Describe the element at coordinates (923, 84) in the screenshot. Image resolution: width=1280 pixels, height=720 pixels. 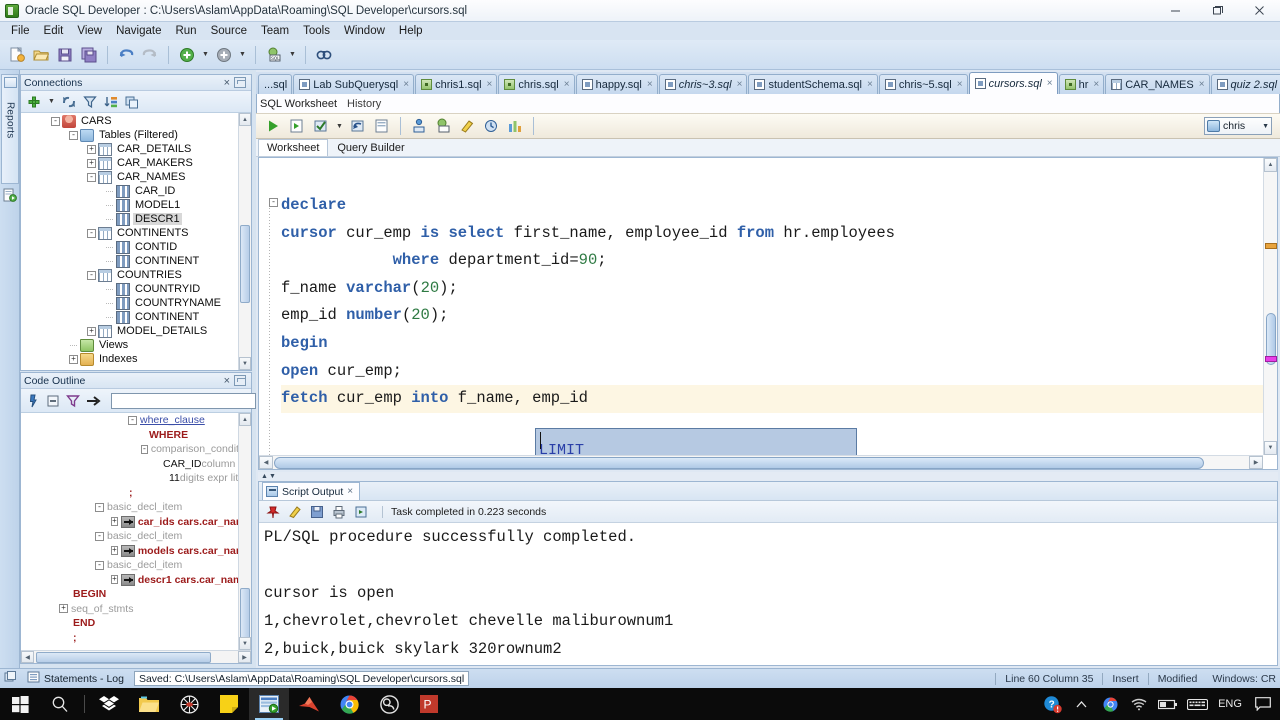
I see `doc-tab-chris-5-sql: chris~5.sql ×` at that location.